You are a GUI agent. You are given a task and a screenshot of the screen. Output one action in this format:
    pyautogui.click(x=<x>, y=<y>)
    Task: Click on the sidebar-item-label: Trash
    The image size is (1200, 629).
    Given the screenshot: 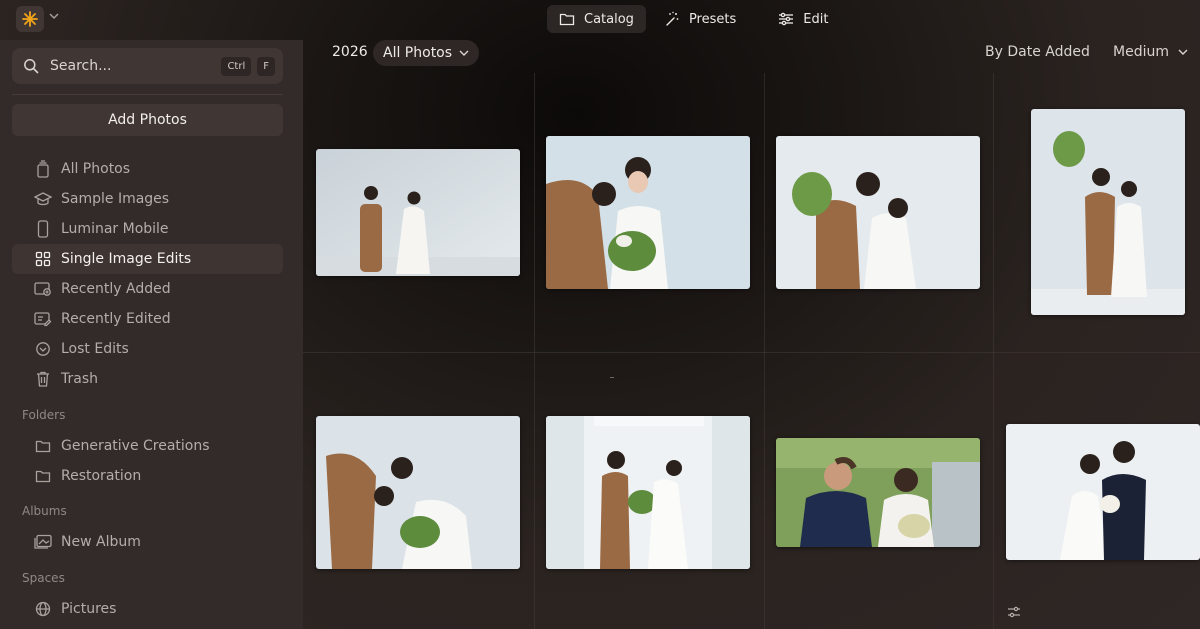 What is the action you would take?
    pyautogui.click(x=79, y=379)
    